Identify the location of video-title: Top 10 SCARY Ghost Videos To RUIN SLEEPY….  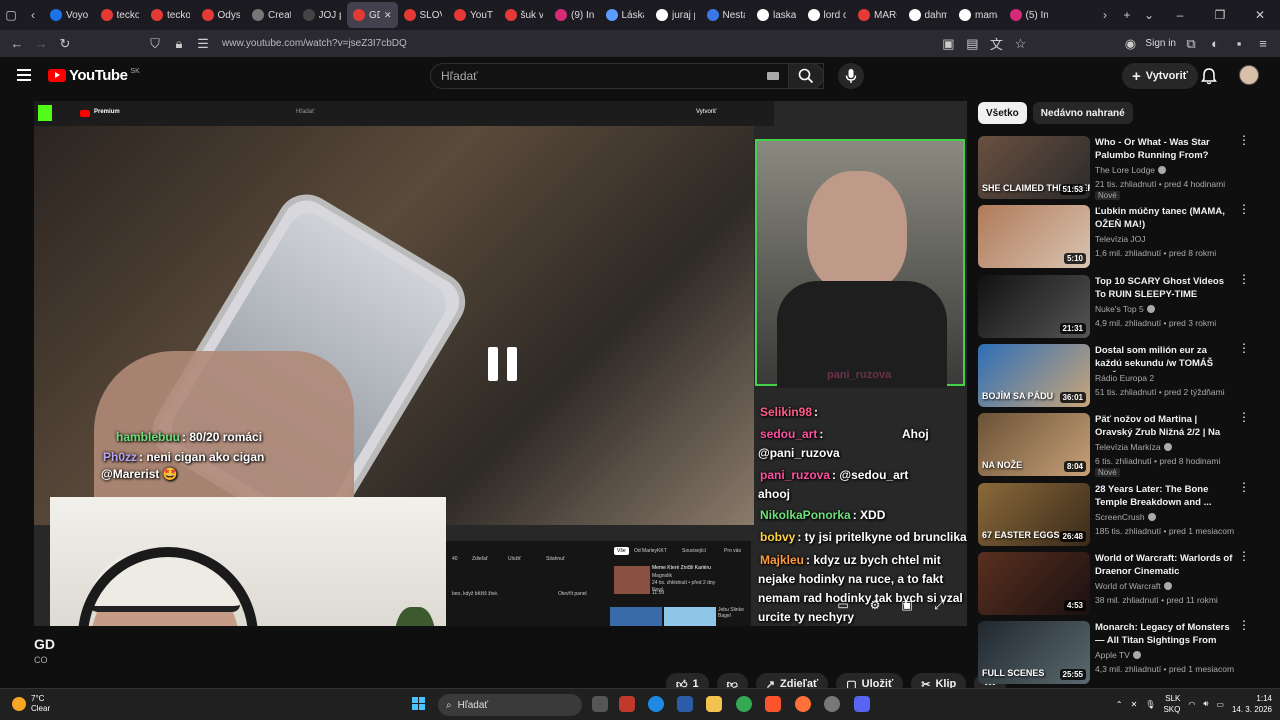
(1165, 288).